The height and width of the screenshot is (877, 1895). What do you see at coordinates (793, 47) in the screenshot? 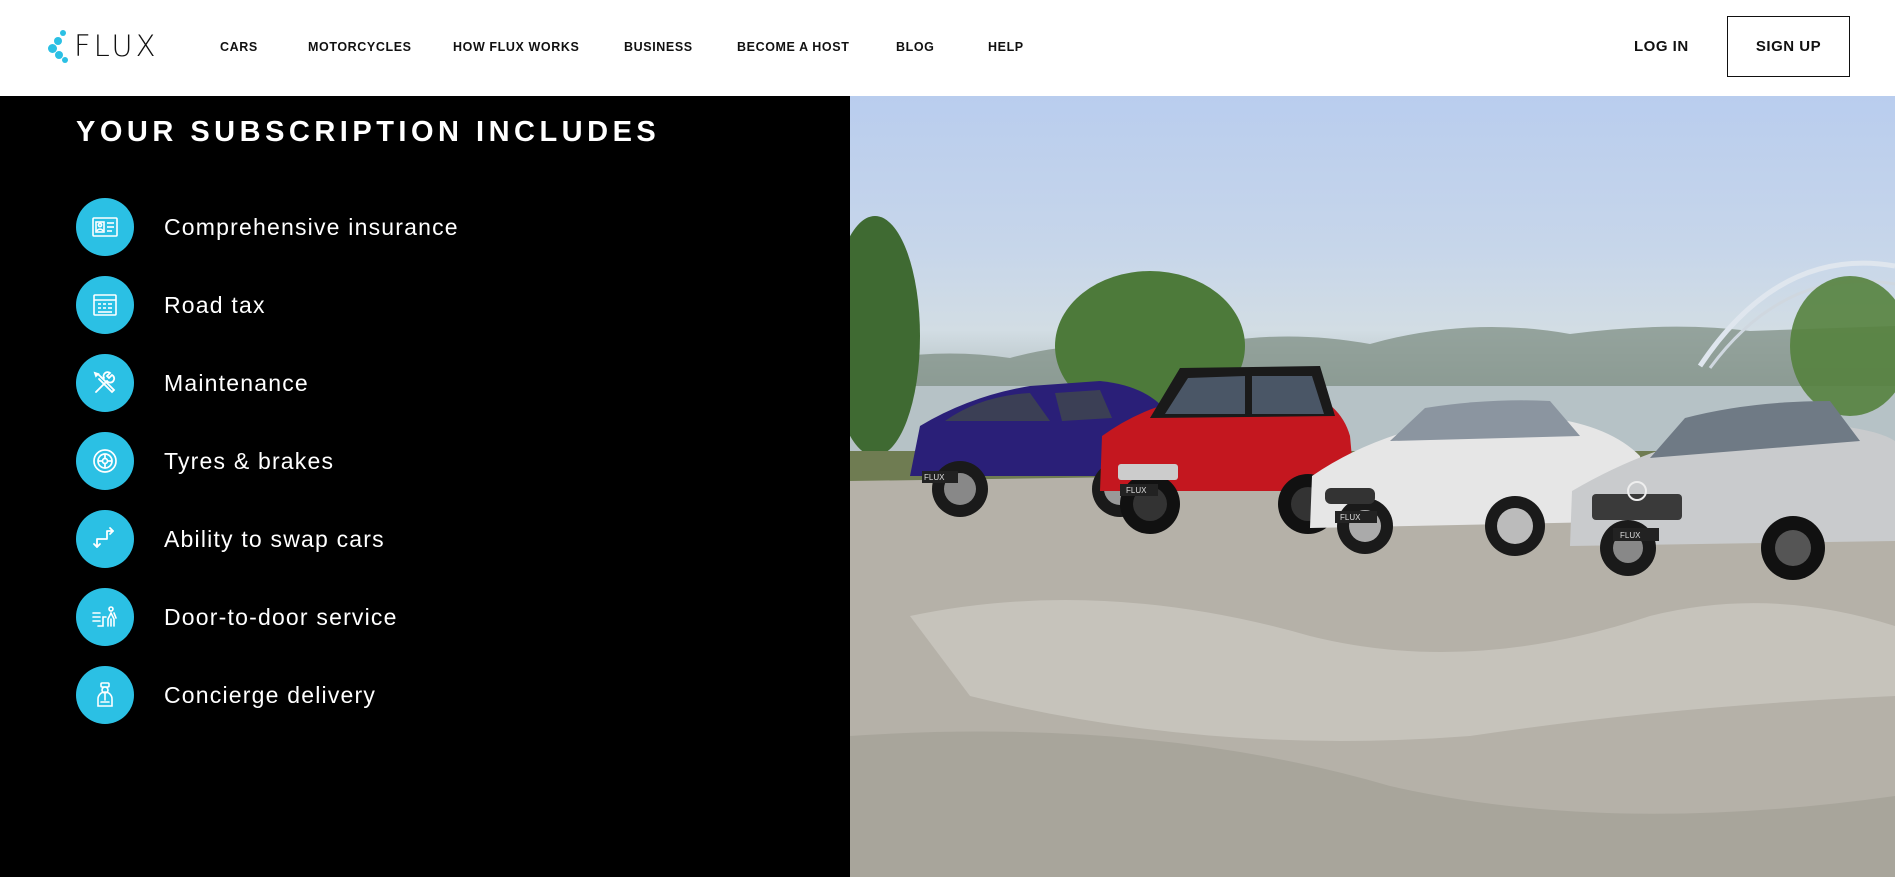
I see `nav-become-a-host: BECOME A HOST` at bounding box center [793, 47].